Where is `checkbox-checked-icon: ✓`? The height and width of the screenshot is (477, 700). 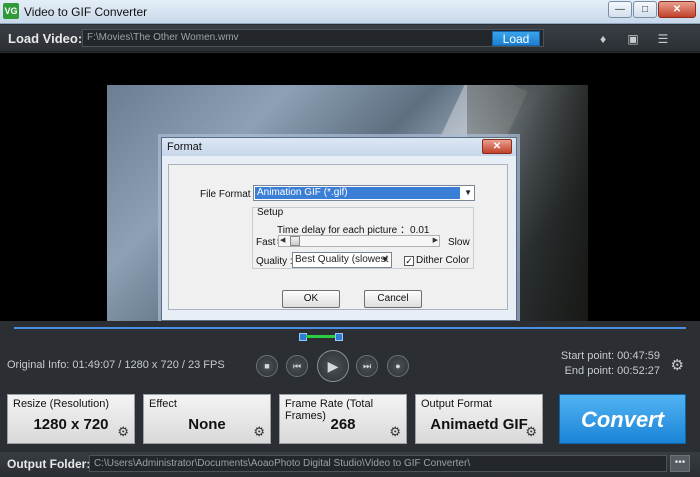 checkbox-checked-icon: ✓ is located at coordinates (409, 261).